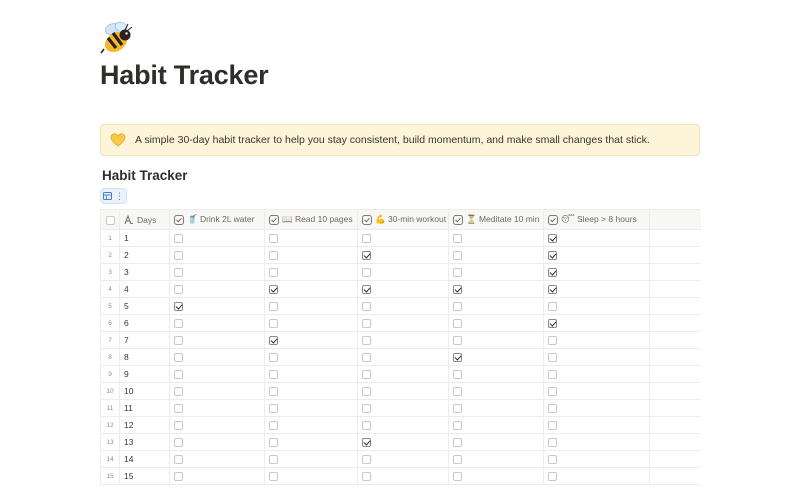 This screenshot has width=802, height=496. I want to click on day-cell: 14, so click(144, 459).